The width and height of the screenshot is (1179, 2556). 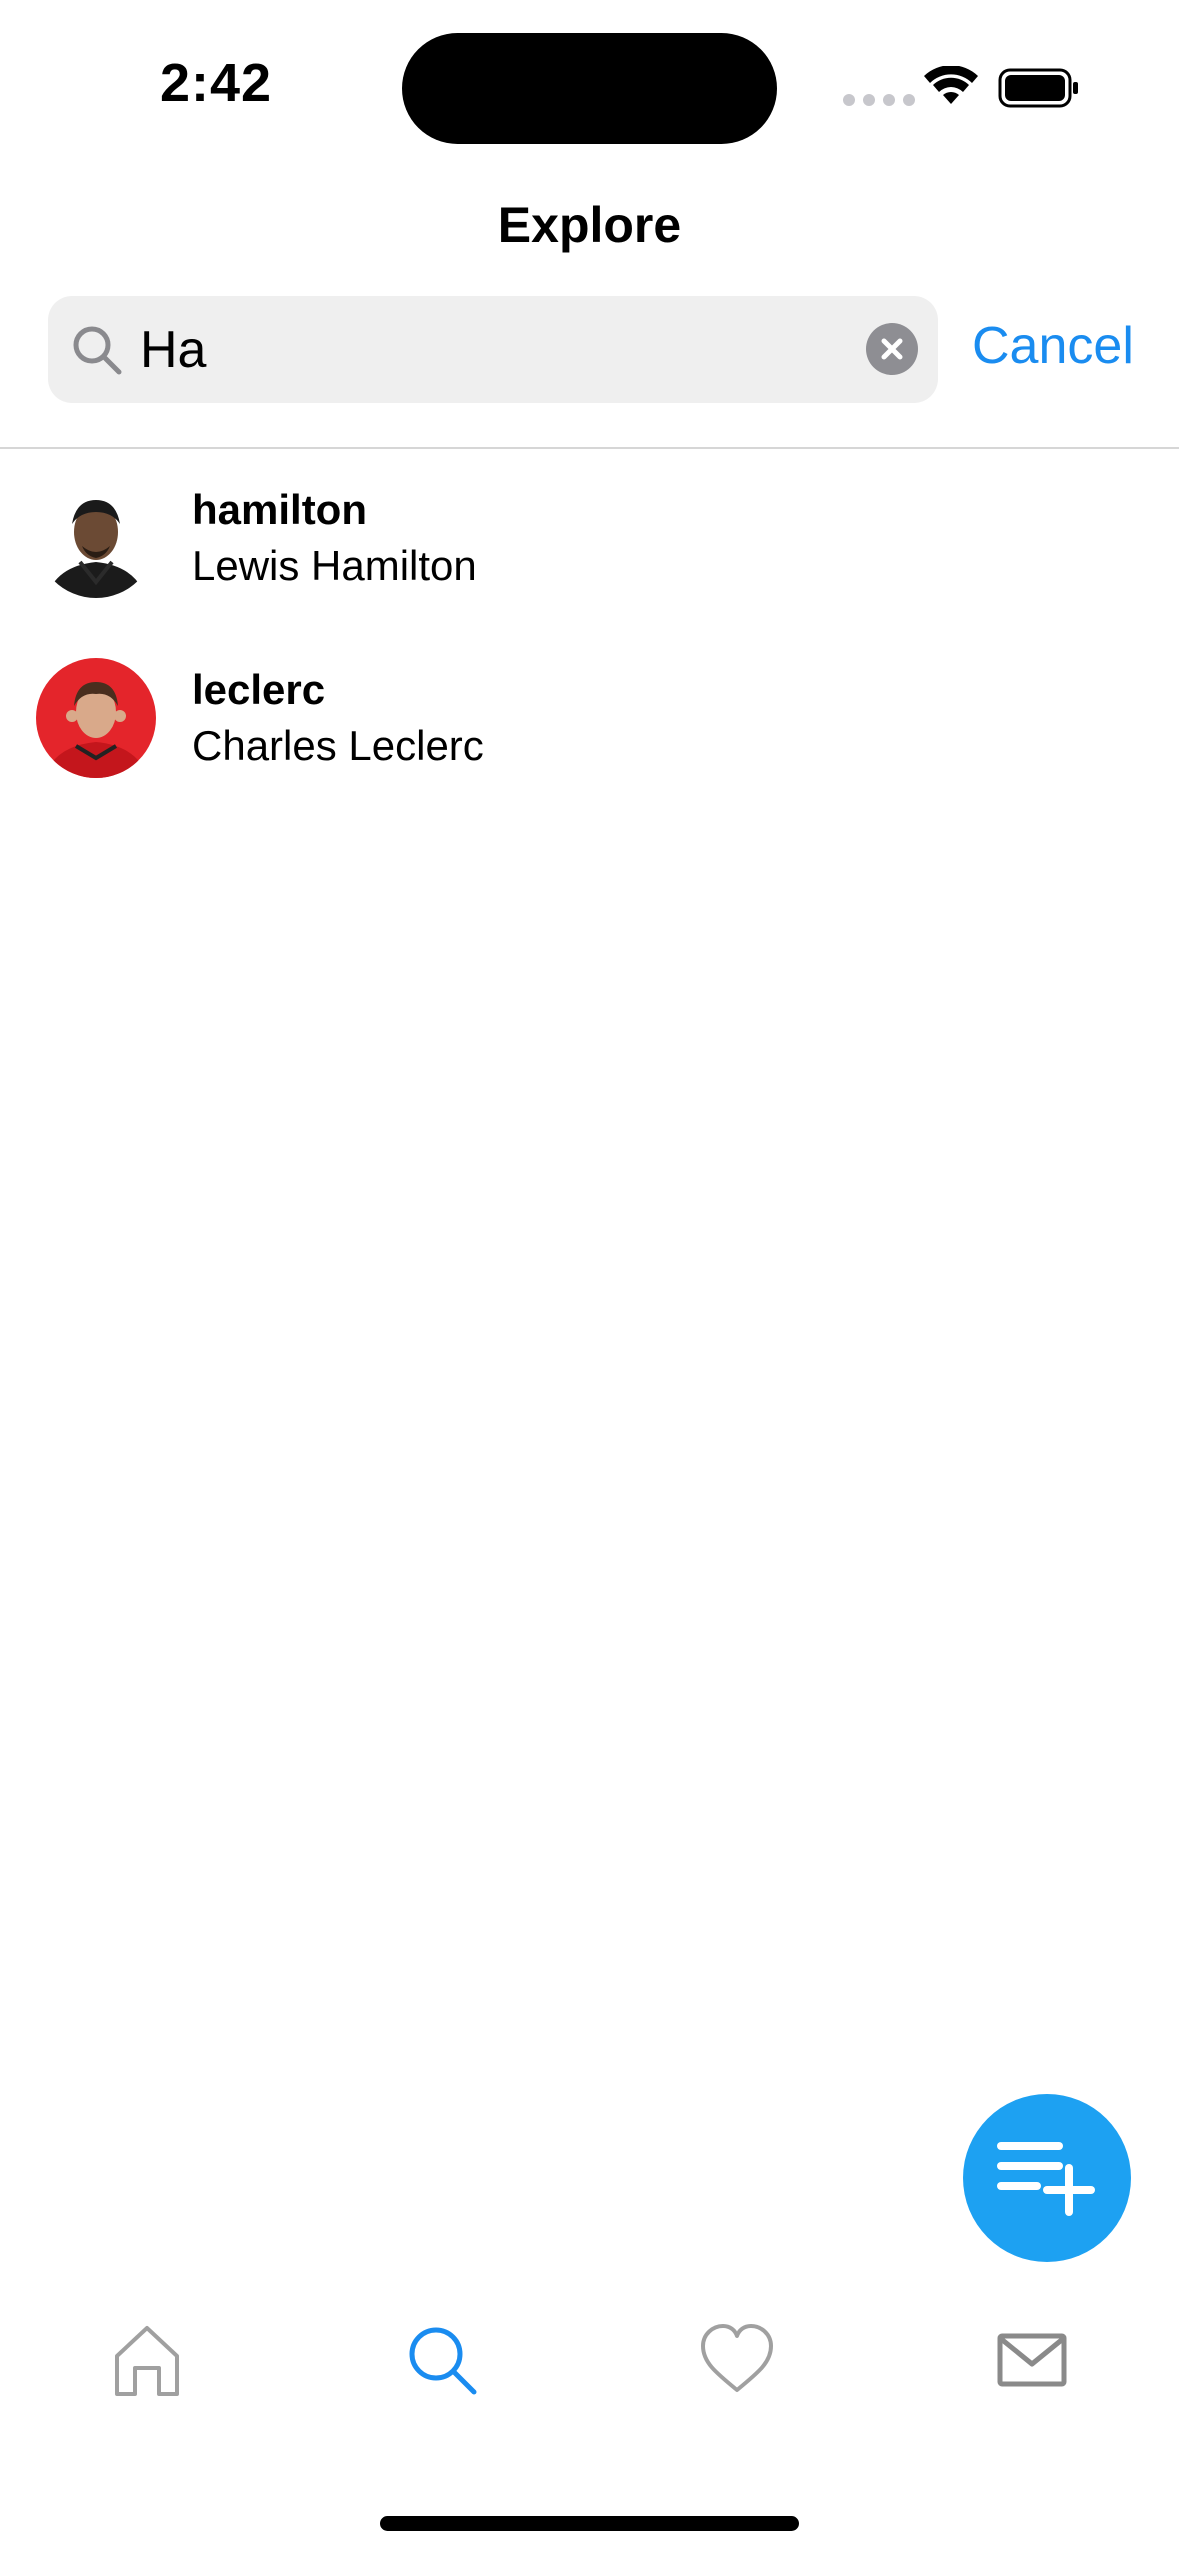 What do you see at coordinates (589, 743) in the screenshot?
I see `list-item: leclerc Charles Leclerc` at bounding box center [589, 743].